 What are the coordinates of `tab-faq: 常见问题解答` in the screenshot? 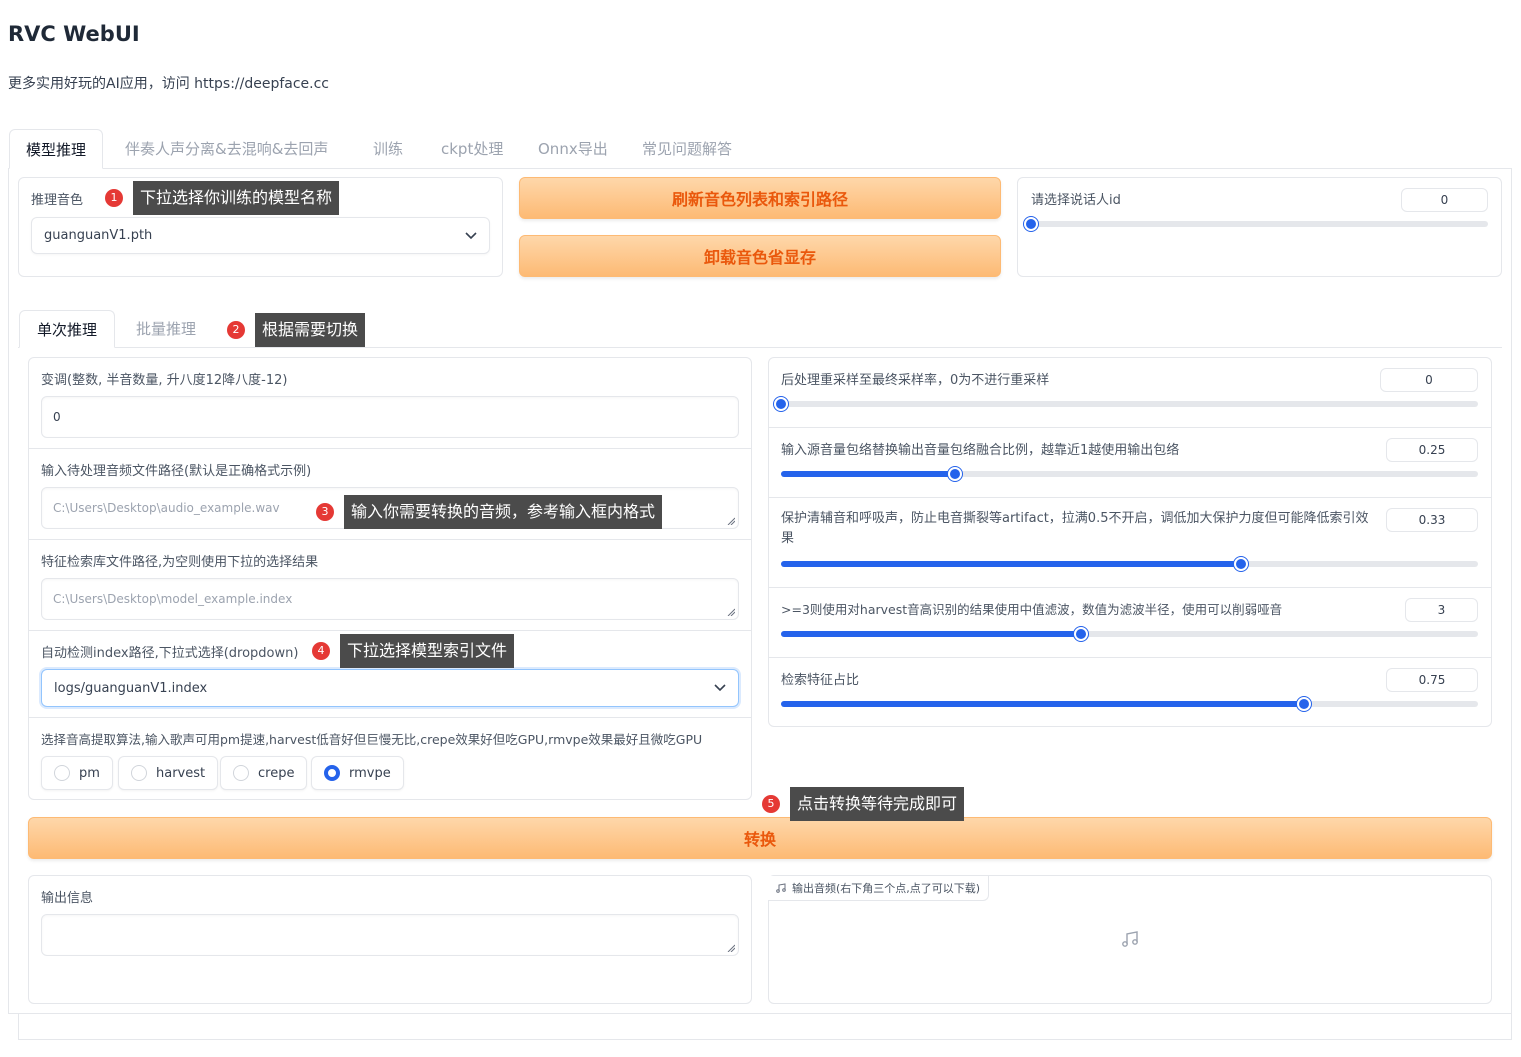 It's located at (687, 149).